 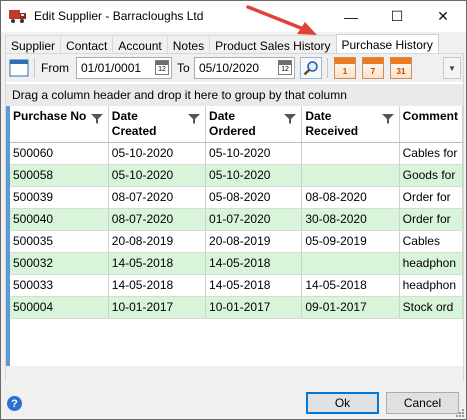 I want to click on cancel-button: Cancel, so click(x=422, y=403).